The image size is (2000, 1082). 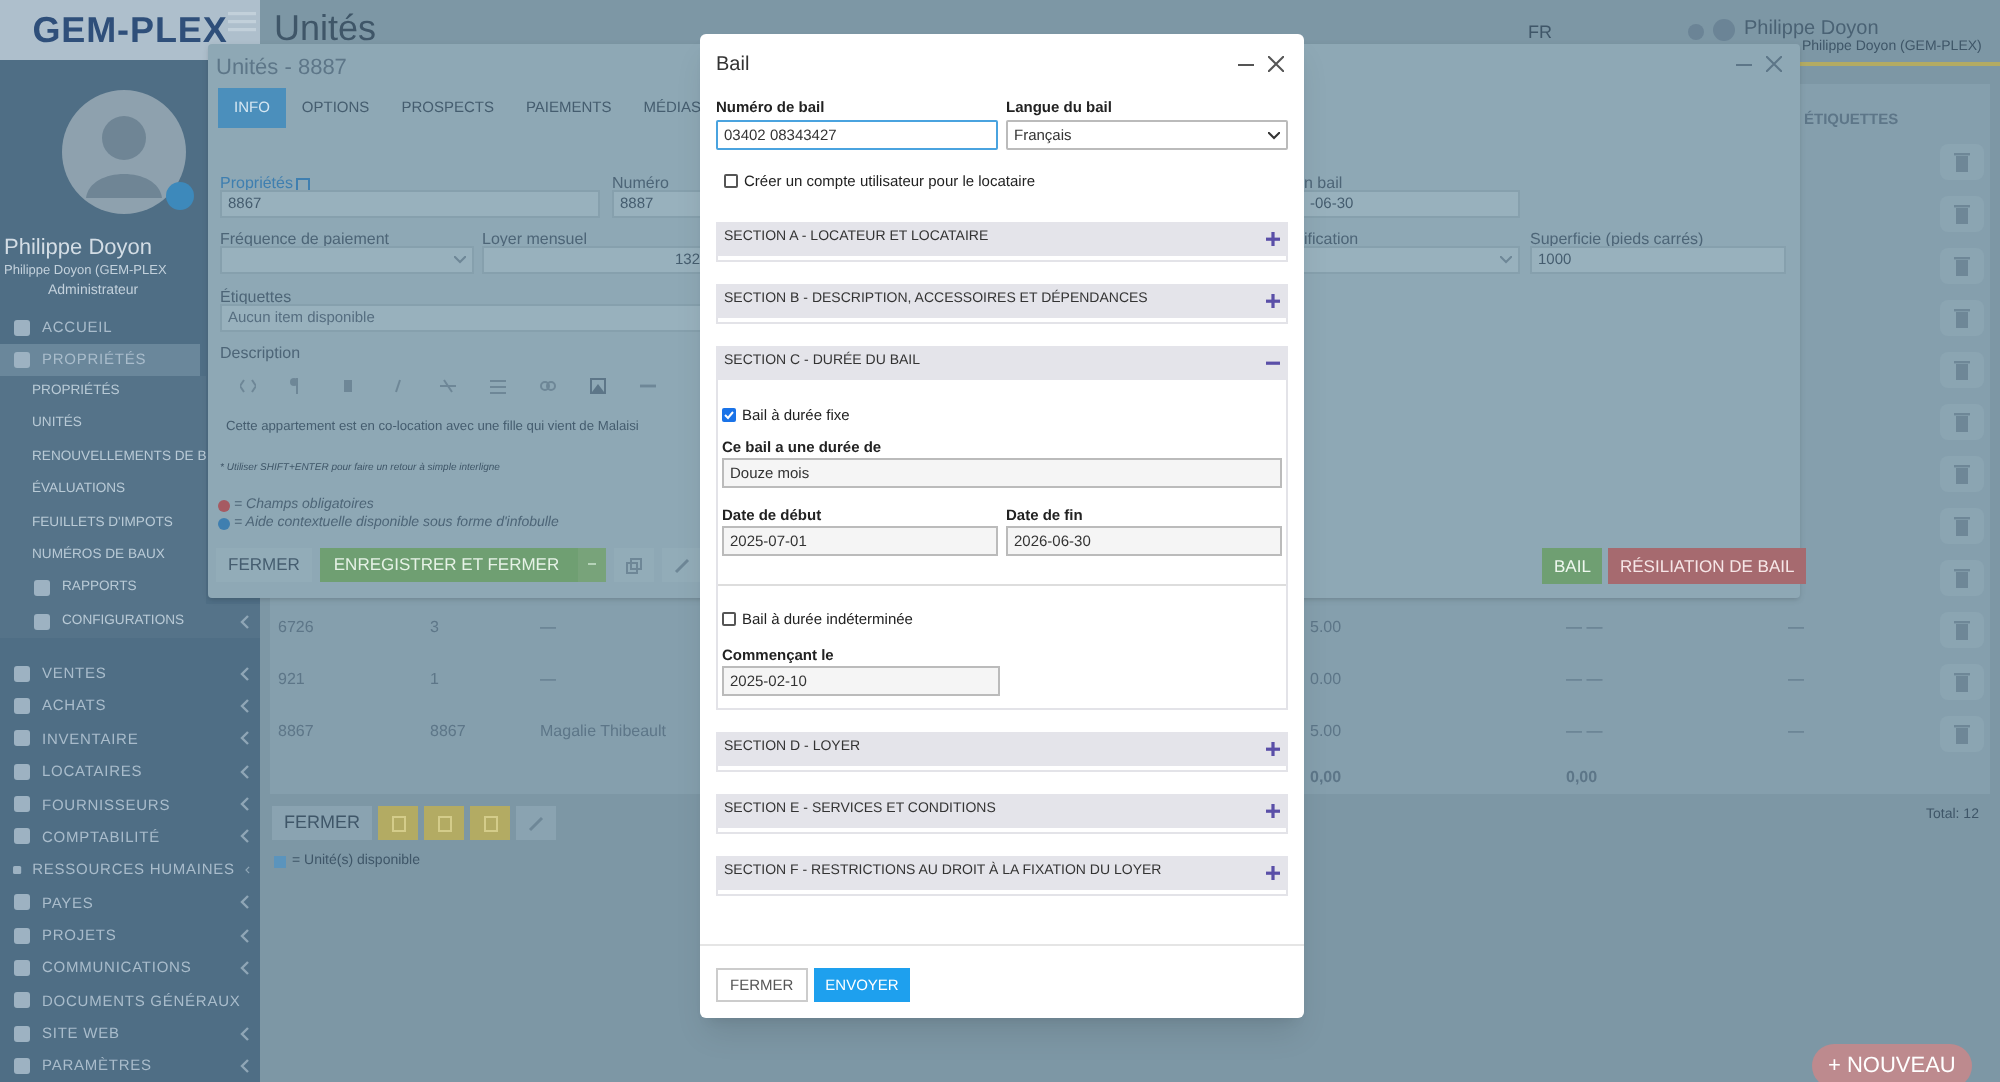 I want to click on field-label: Fréquence de paiement, so click(x=304, y=240).